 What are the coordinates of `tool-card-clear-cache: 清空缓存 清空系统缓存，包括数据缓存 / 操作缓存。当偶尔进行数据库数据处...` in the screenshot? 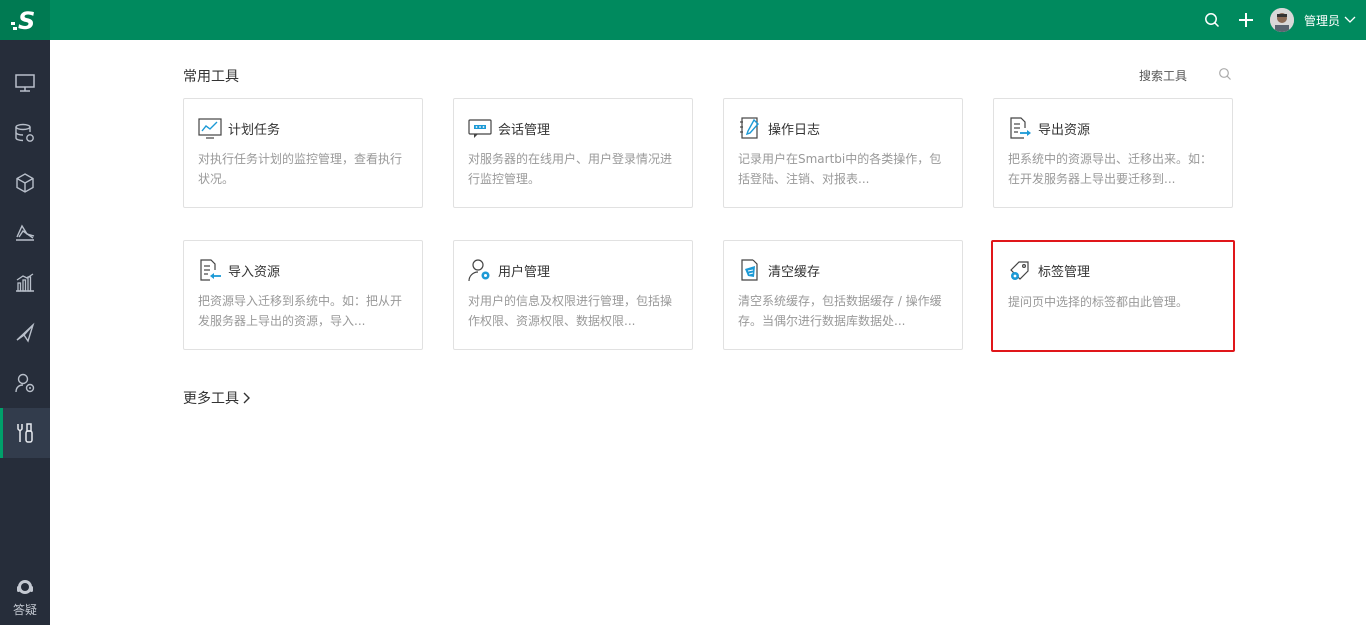 It's located at (843, 295).